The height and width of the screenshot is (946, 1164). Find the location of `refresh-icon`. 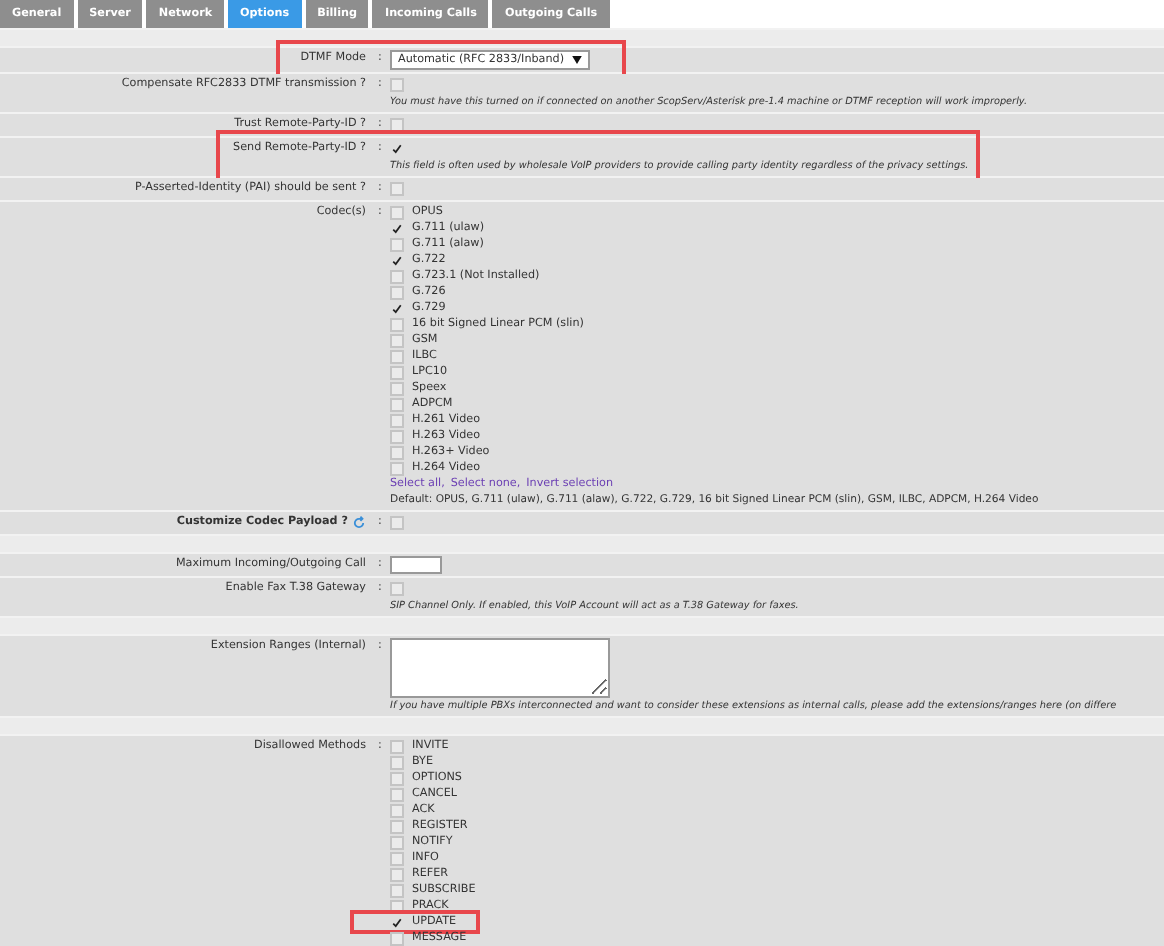

refresh-icon is located at coordinates (359, 523).